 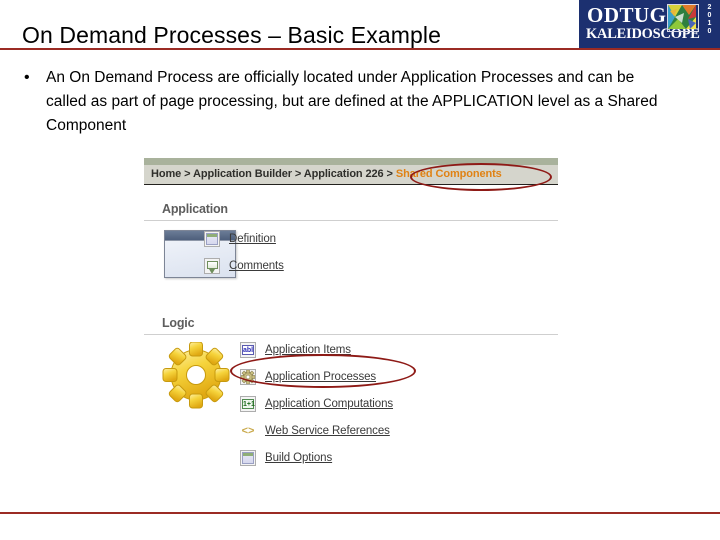 I want to click on logo-year-text: 2010, so click(x=709, y=20).